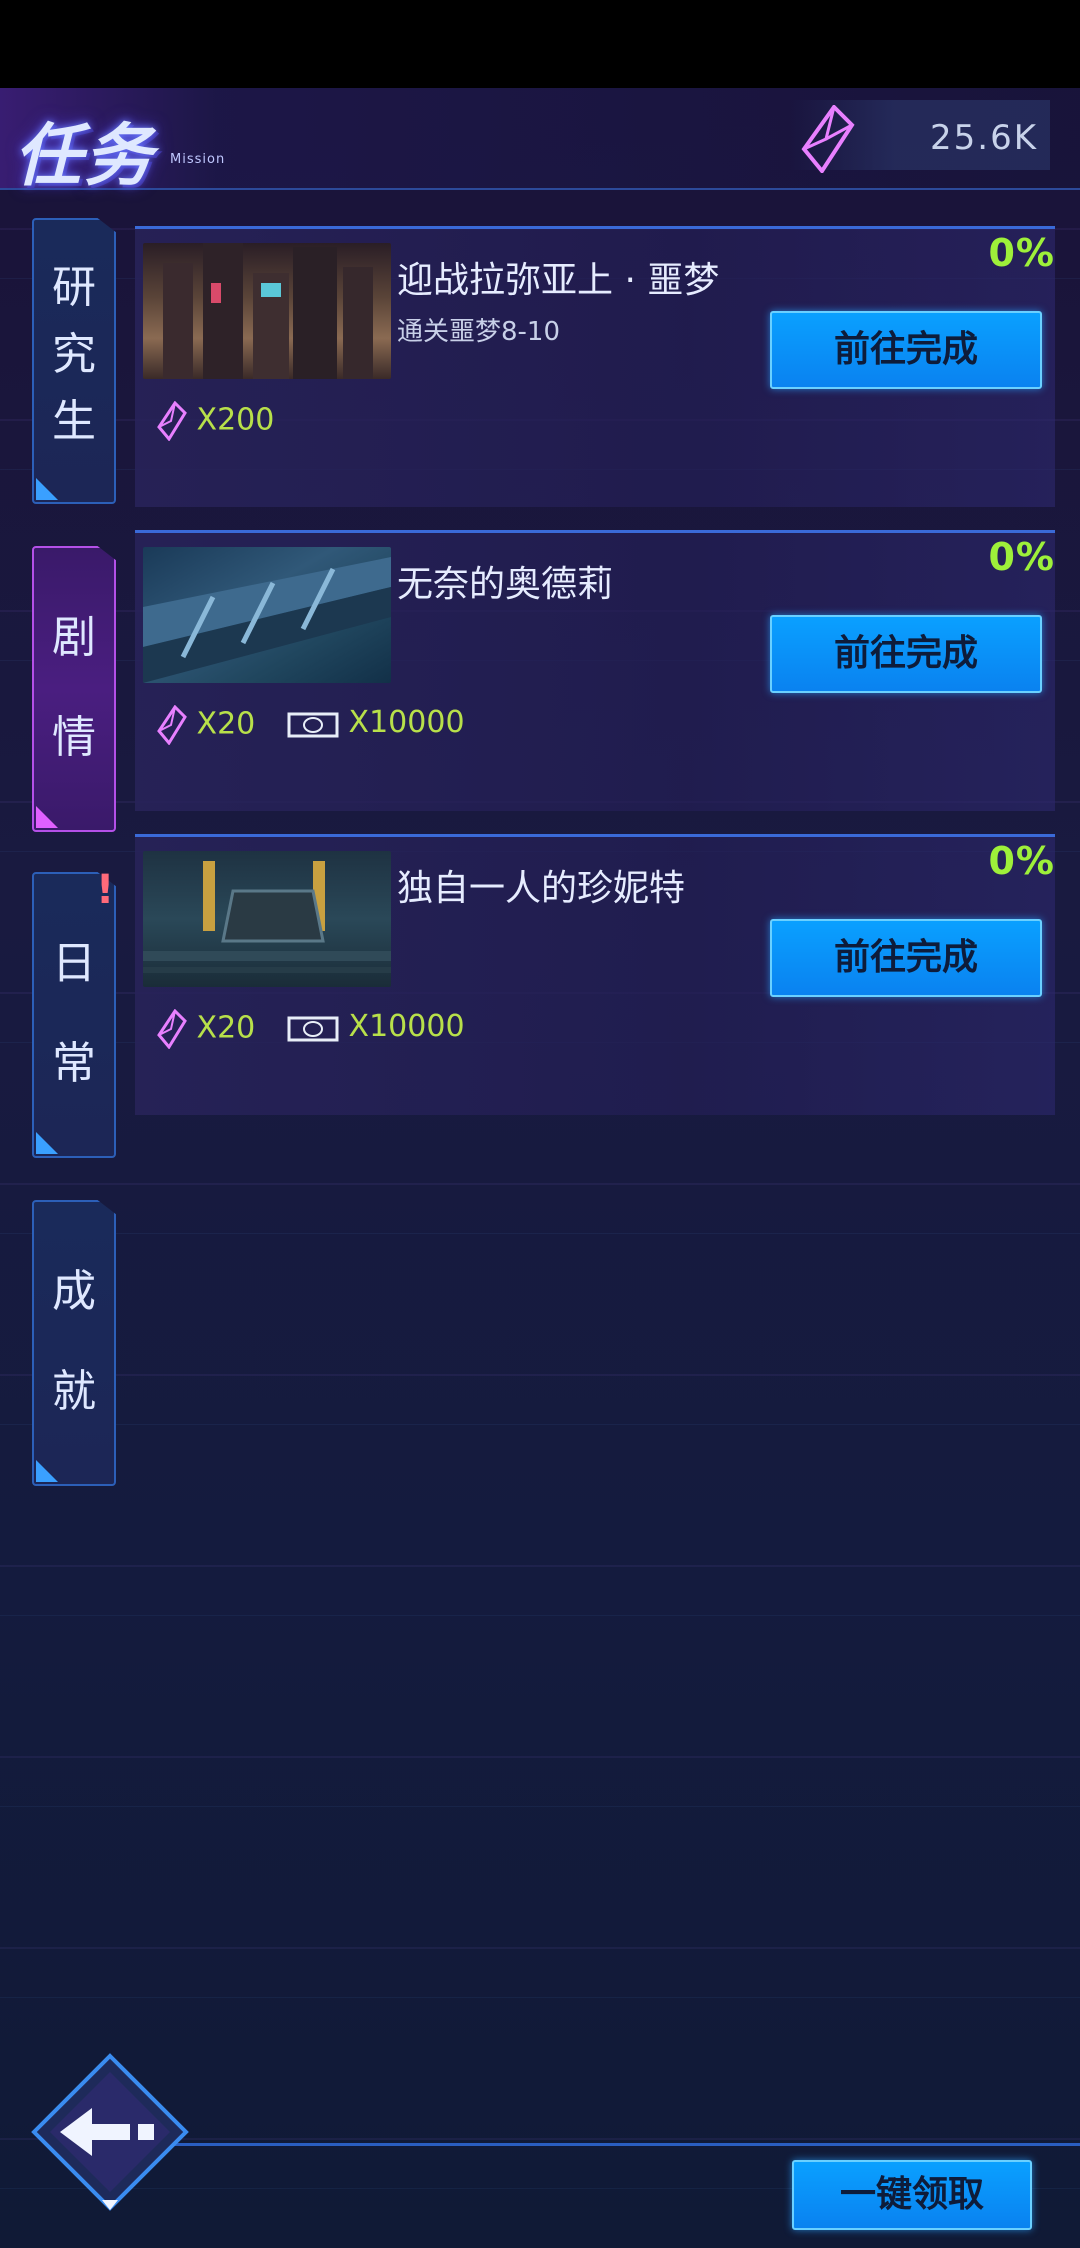 This screenshot has width=1080, height=2248. What do you see at coordinates (74, 1291) in the screenshot?
I see `tab-achievement-label-1: 成` at bounding box center [74, 1291].